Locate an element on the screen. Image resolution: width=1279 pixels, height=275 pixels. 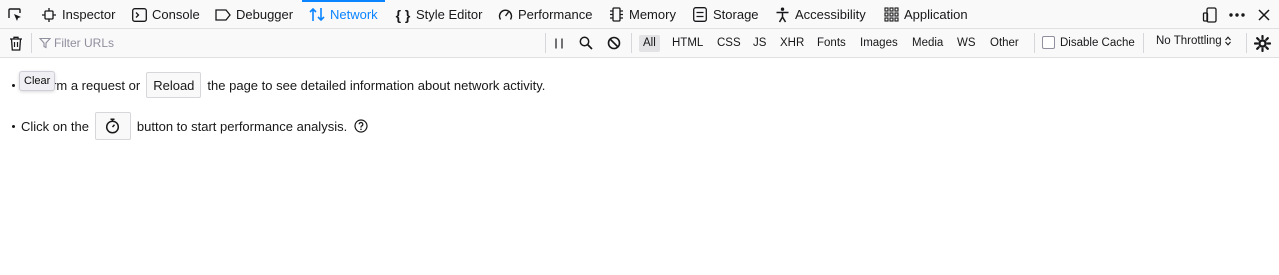
disable-cache-label: Disable Cache is located at coordinates (1097, 42).